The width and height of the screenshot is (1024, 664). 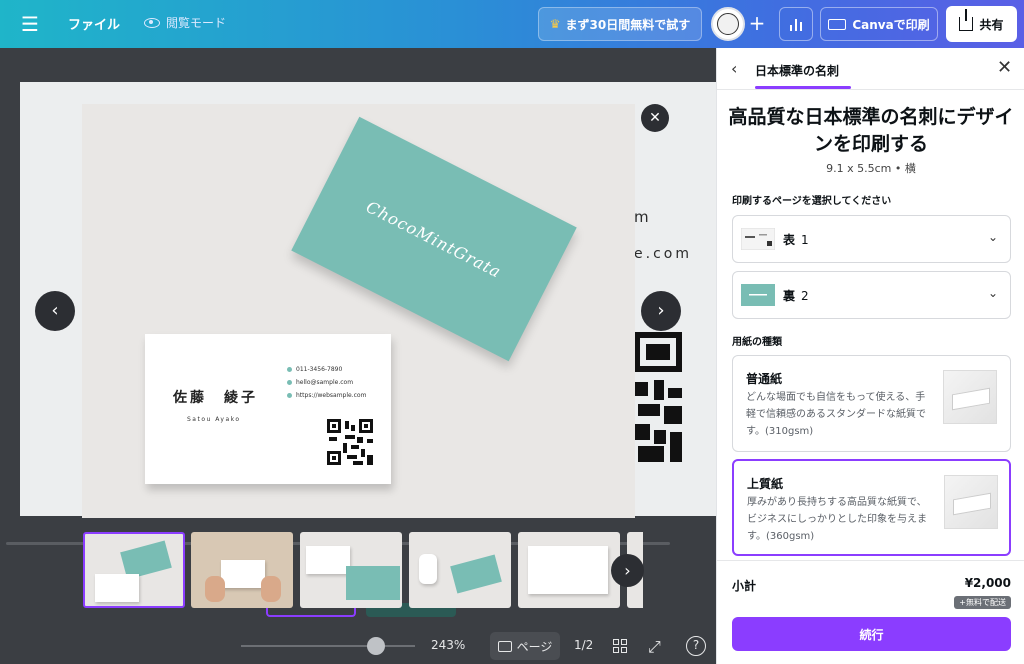 I want to click on share-label: 共有, so click(x=991, y=24).